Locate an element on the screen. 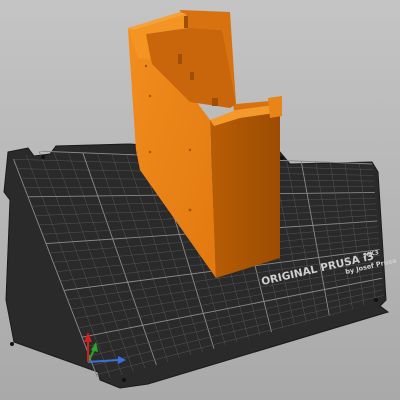 The width and height of the screenshot is (400, 400). model-right-post is located at coordinates (275, 107).